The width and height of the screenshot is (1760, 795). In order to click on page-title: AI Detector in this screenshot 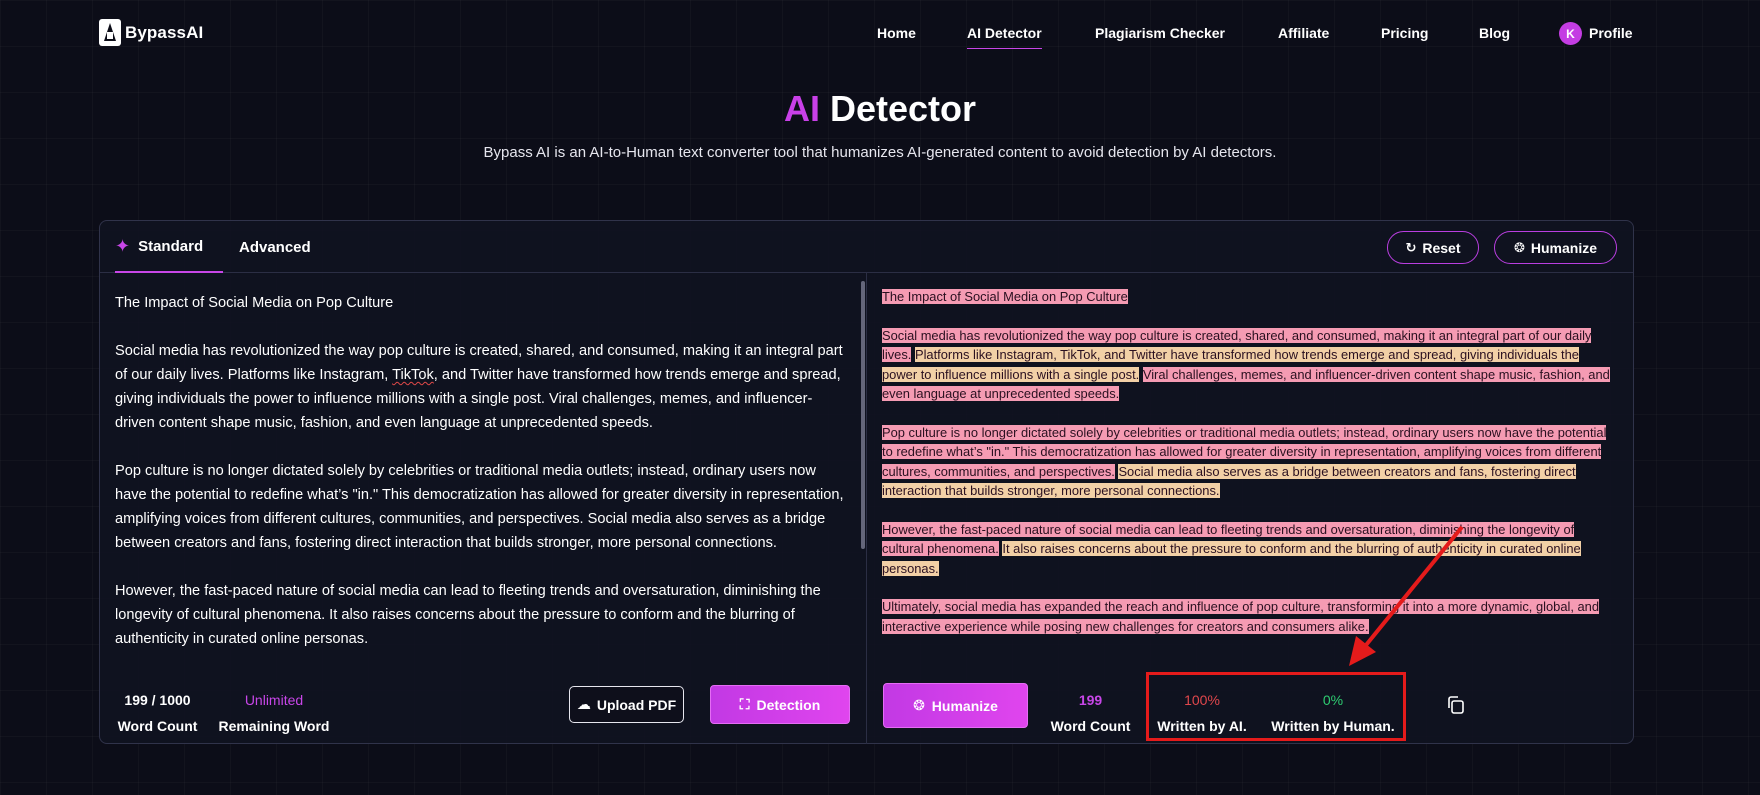, I will do `click(880, 109)`.